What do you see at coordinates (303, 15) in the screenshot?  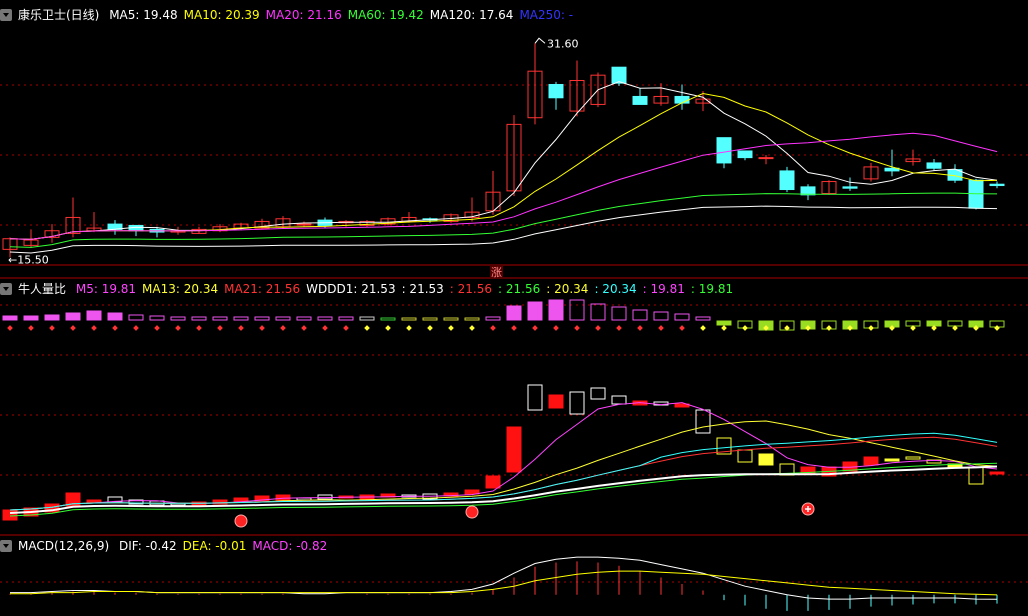 I see `main_legend-item: MA20: 21.16` at bounding box center [303, 15].